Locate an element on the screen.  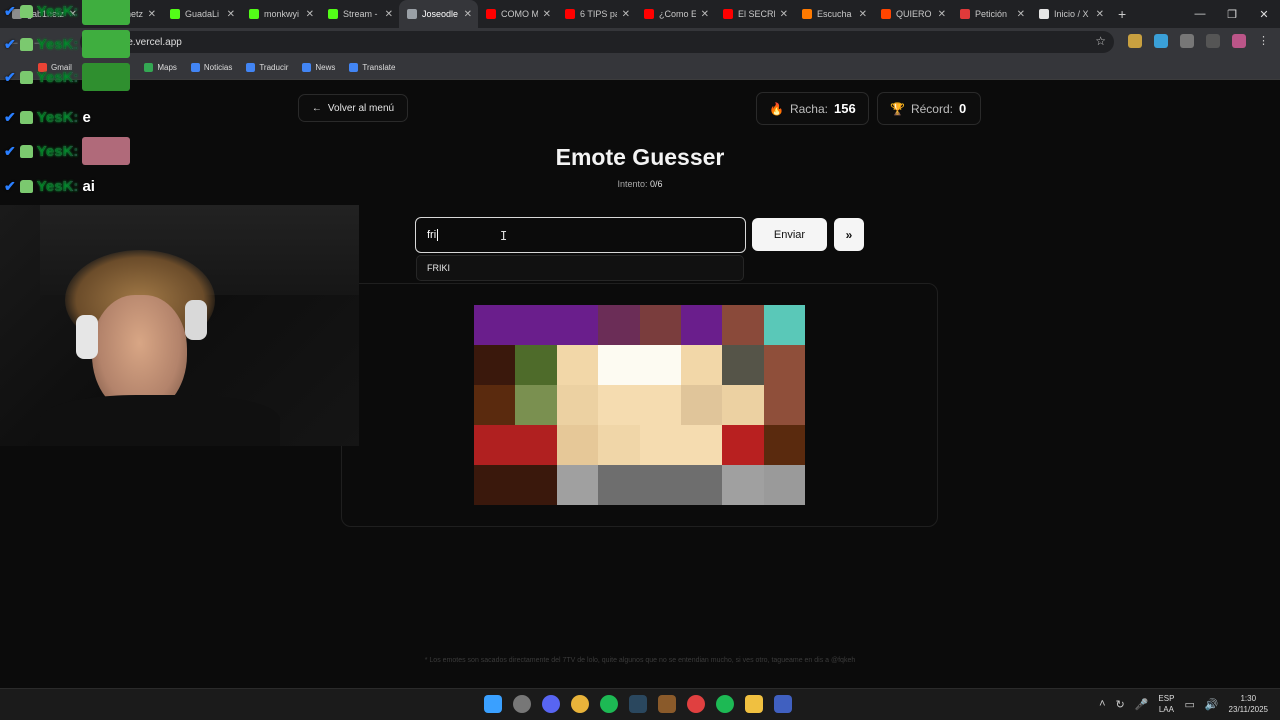
bookmark-label: Traducir is located at coordinates (274, 67).